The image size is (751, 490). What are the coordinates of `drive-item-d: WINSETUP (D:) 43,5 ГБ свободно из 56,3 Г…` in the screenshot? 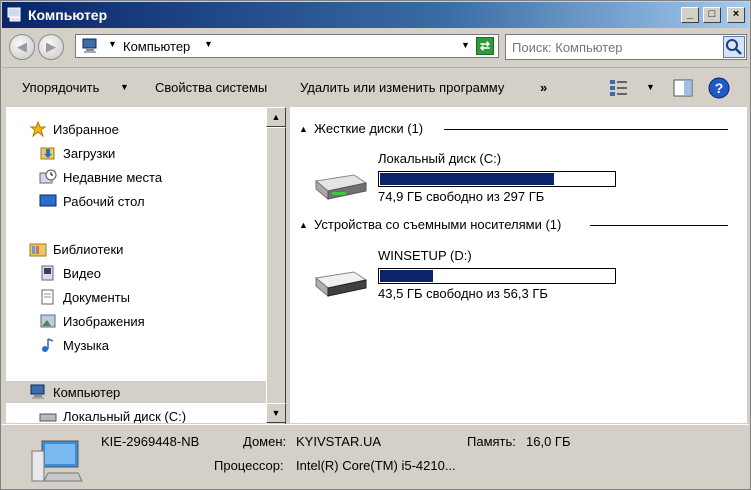 It's located at (520, 283).